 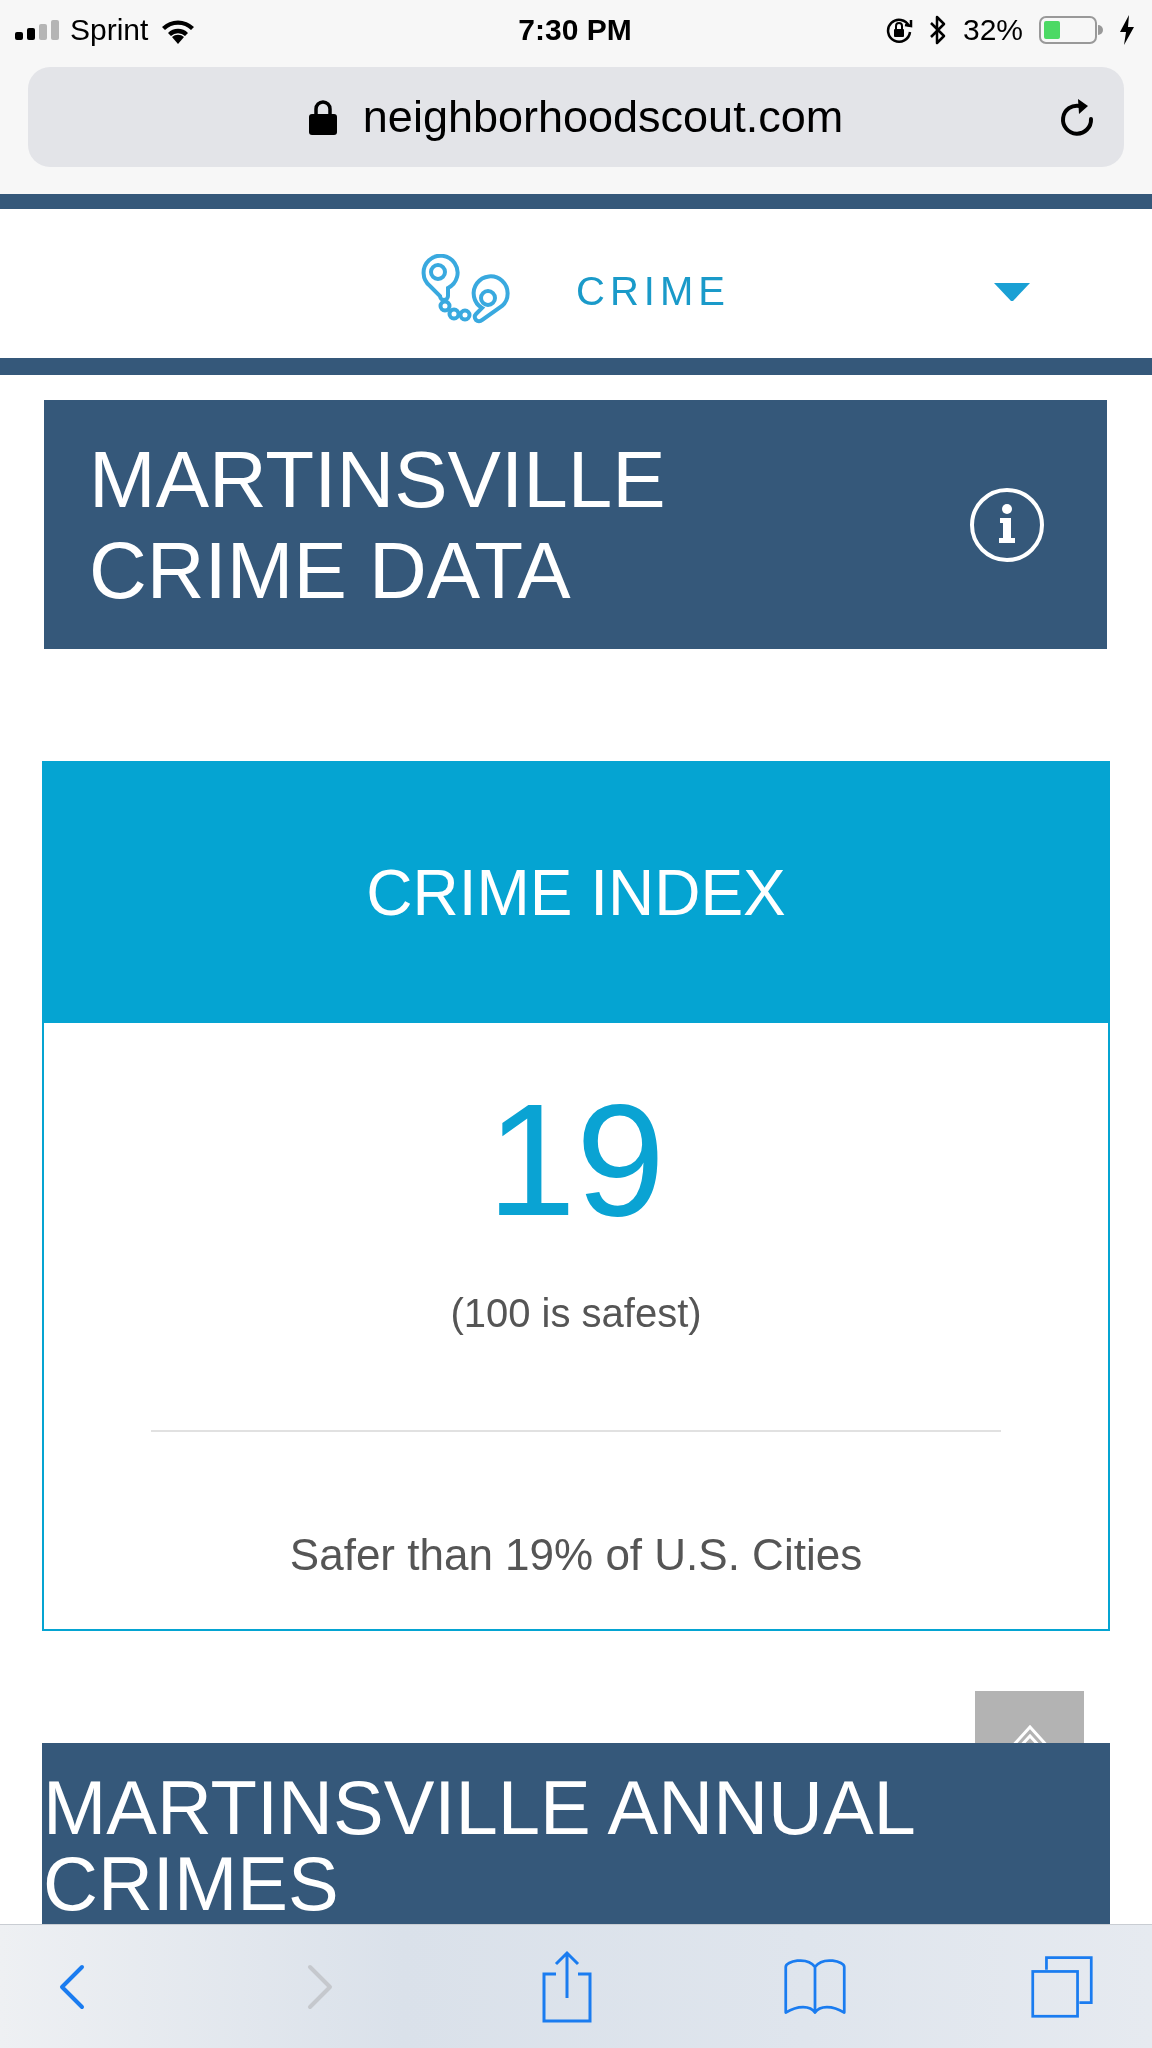 I want to click on crime-index-value: 19, so click(x=576, y=1160).